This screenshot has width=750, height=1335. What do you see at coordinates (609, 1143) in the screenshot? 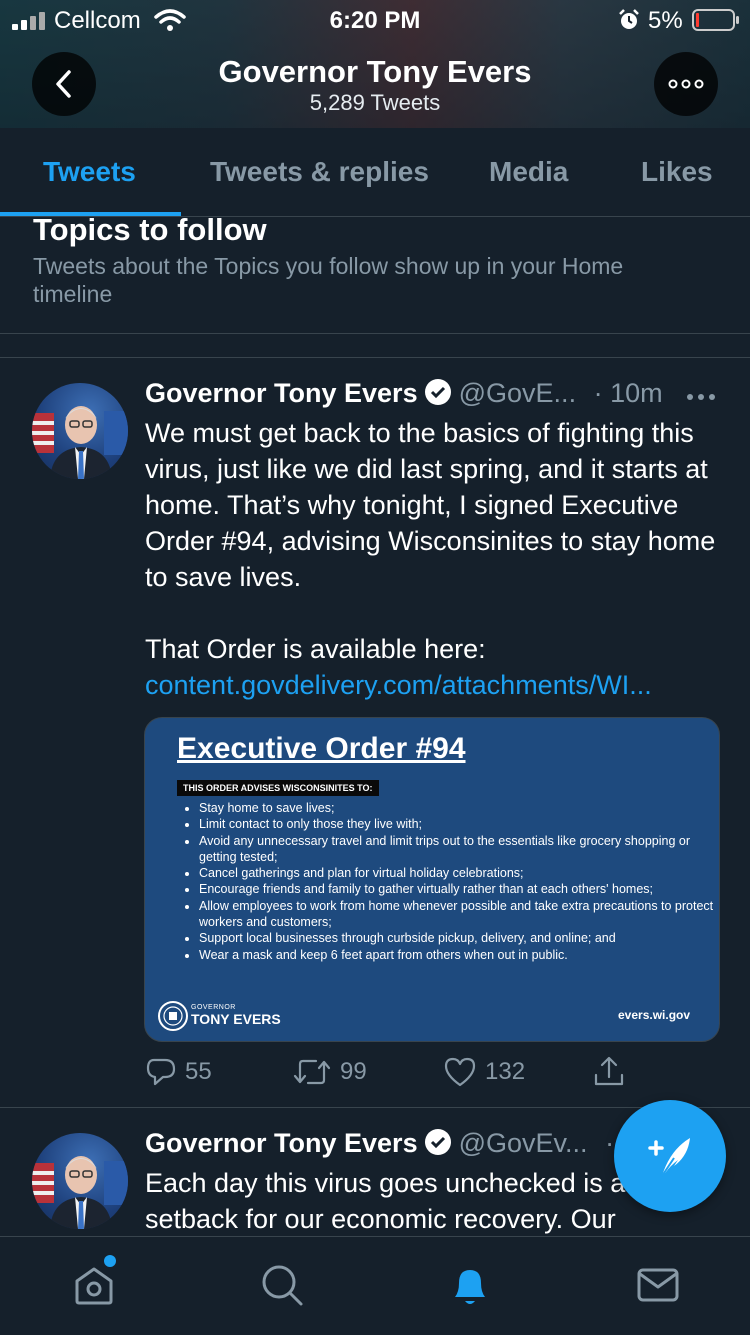
I see `tweet-timestamp: ·` at bounding box center [609, 1143].